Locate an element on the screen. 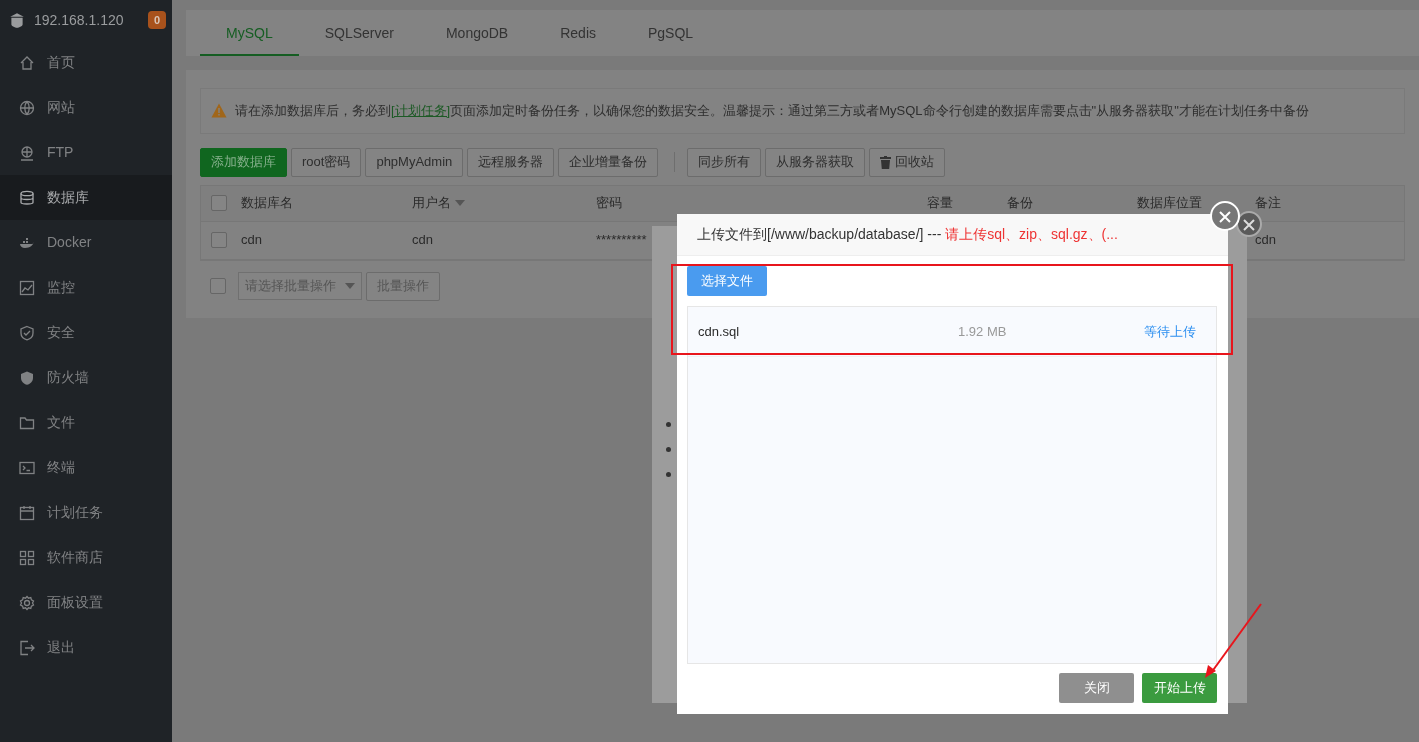 The image size is (1419, 742). tab: SQLServer is located at coordinates (359, 33).